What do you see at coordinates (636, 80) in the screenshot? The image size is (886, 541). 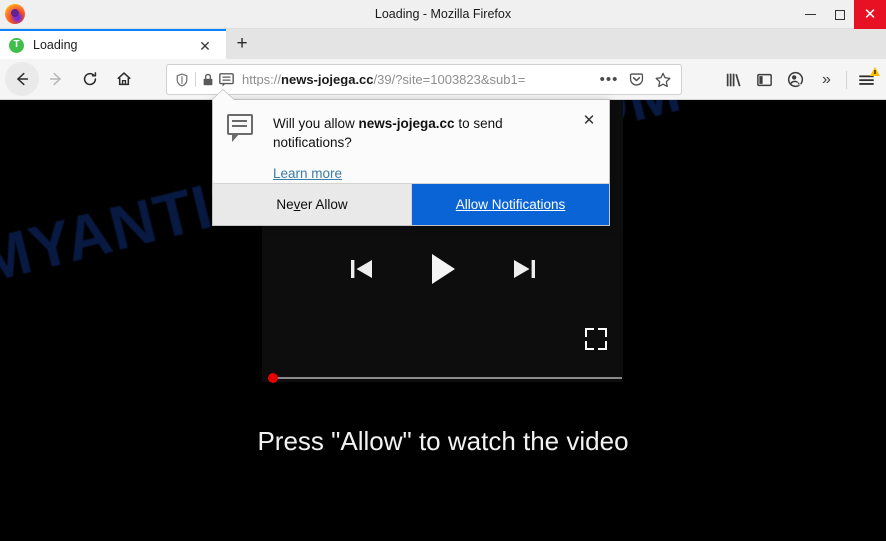 I see `pocket-icon` at bounding box center [636, 80].